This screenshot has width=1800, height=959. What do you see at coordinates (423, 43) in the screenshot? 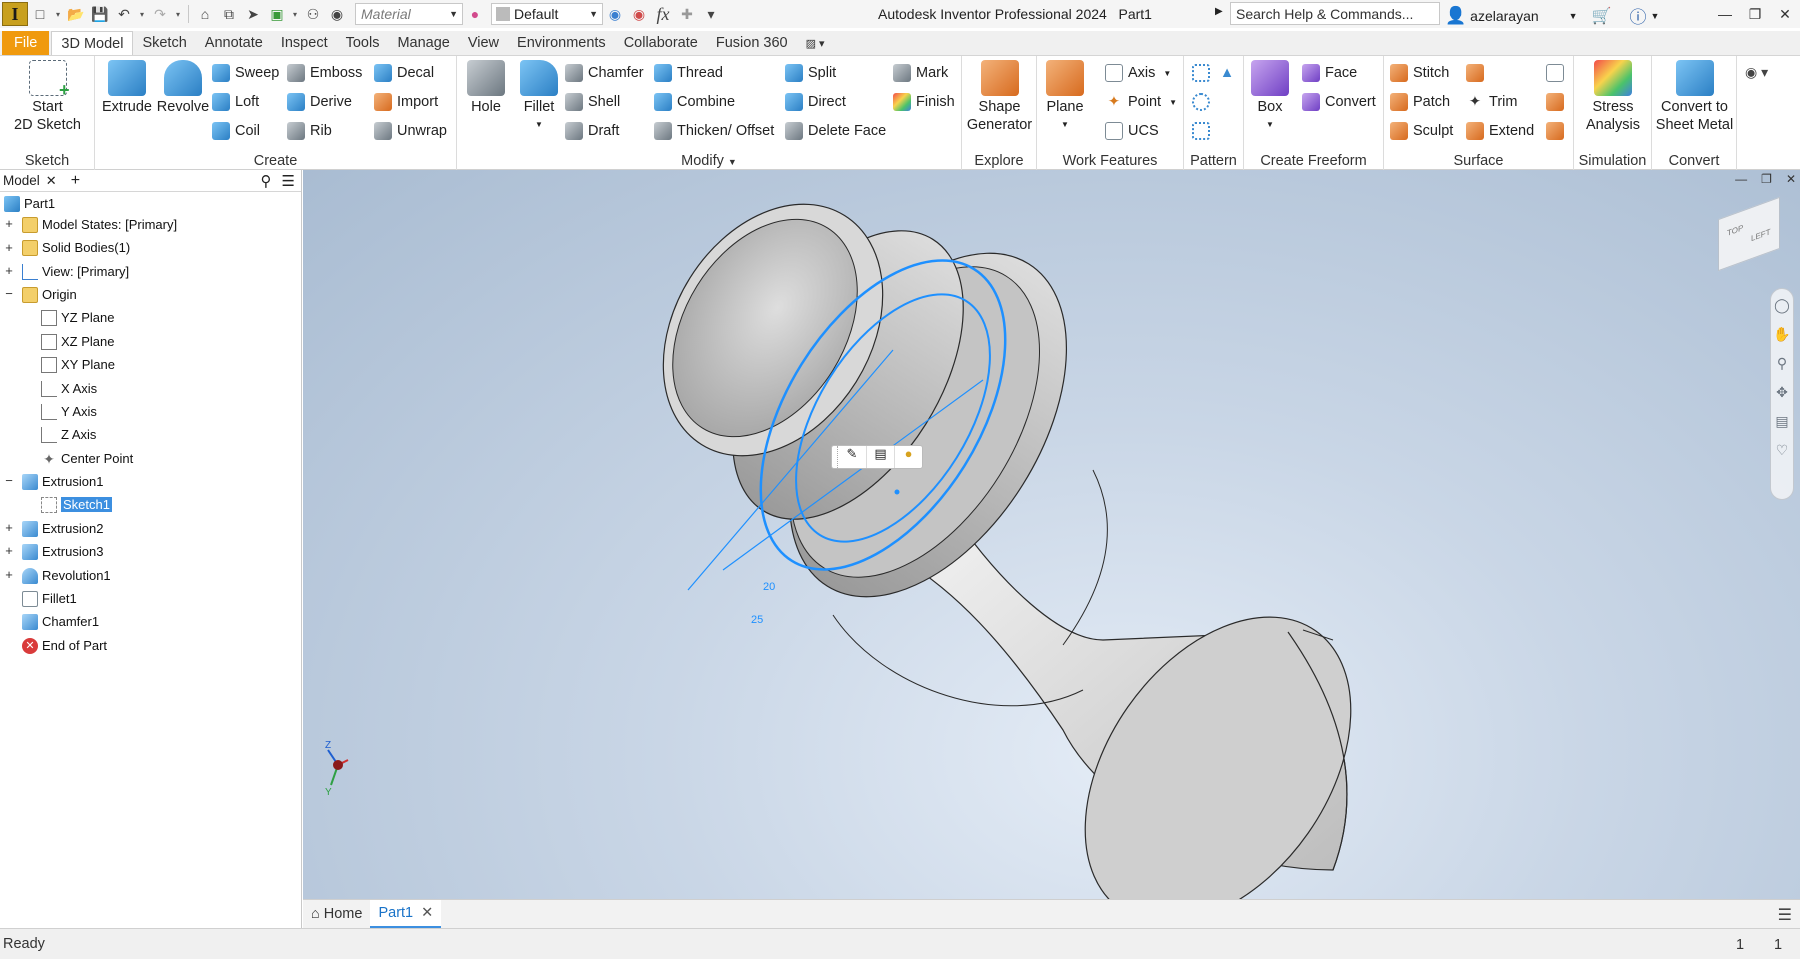
I see `tab-manage: Manage` at bounding box center [423, 43].